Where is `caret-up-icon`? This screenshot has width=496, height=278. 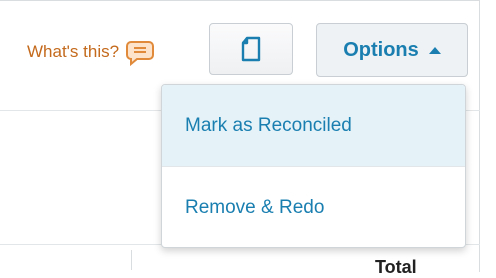 caret-up-icon is located at coordinates (434, 50).